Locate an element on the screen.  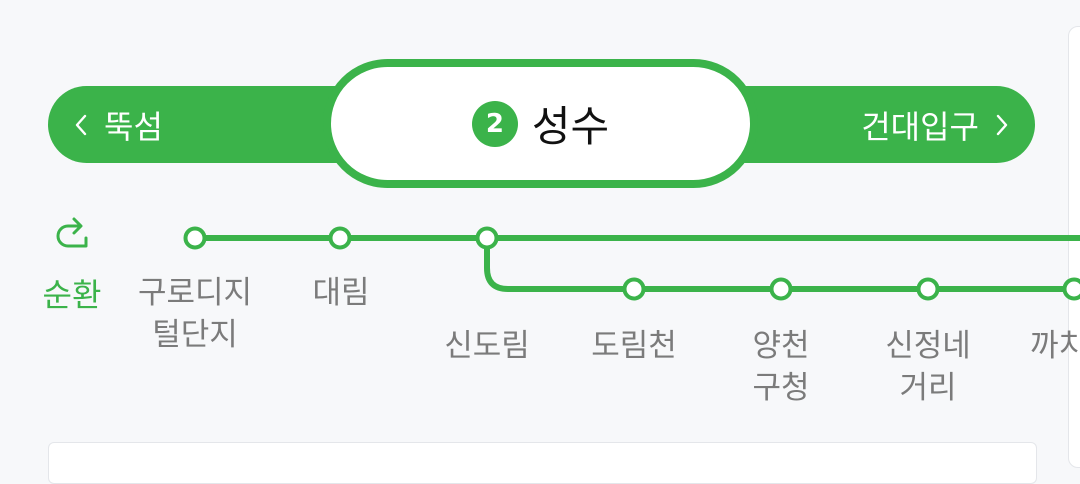
station-label-kkachi: 까치 is located at coordinates (1055, 346).